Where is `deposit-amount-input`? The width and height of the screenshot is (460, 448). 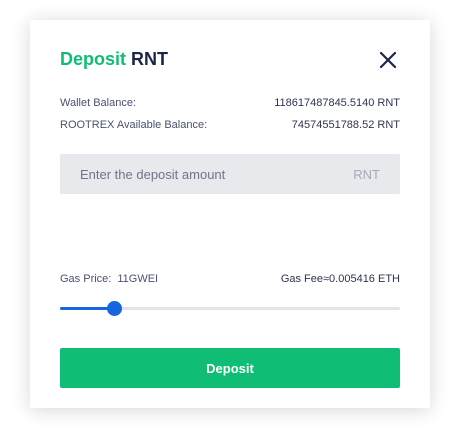 deposit-amount-input is located at coordinates (200, 174).